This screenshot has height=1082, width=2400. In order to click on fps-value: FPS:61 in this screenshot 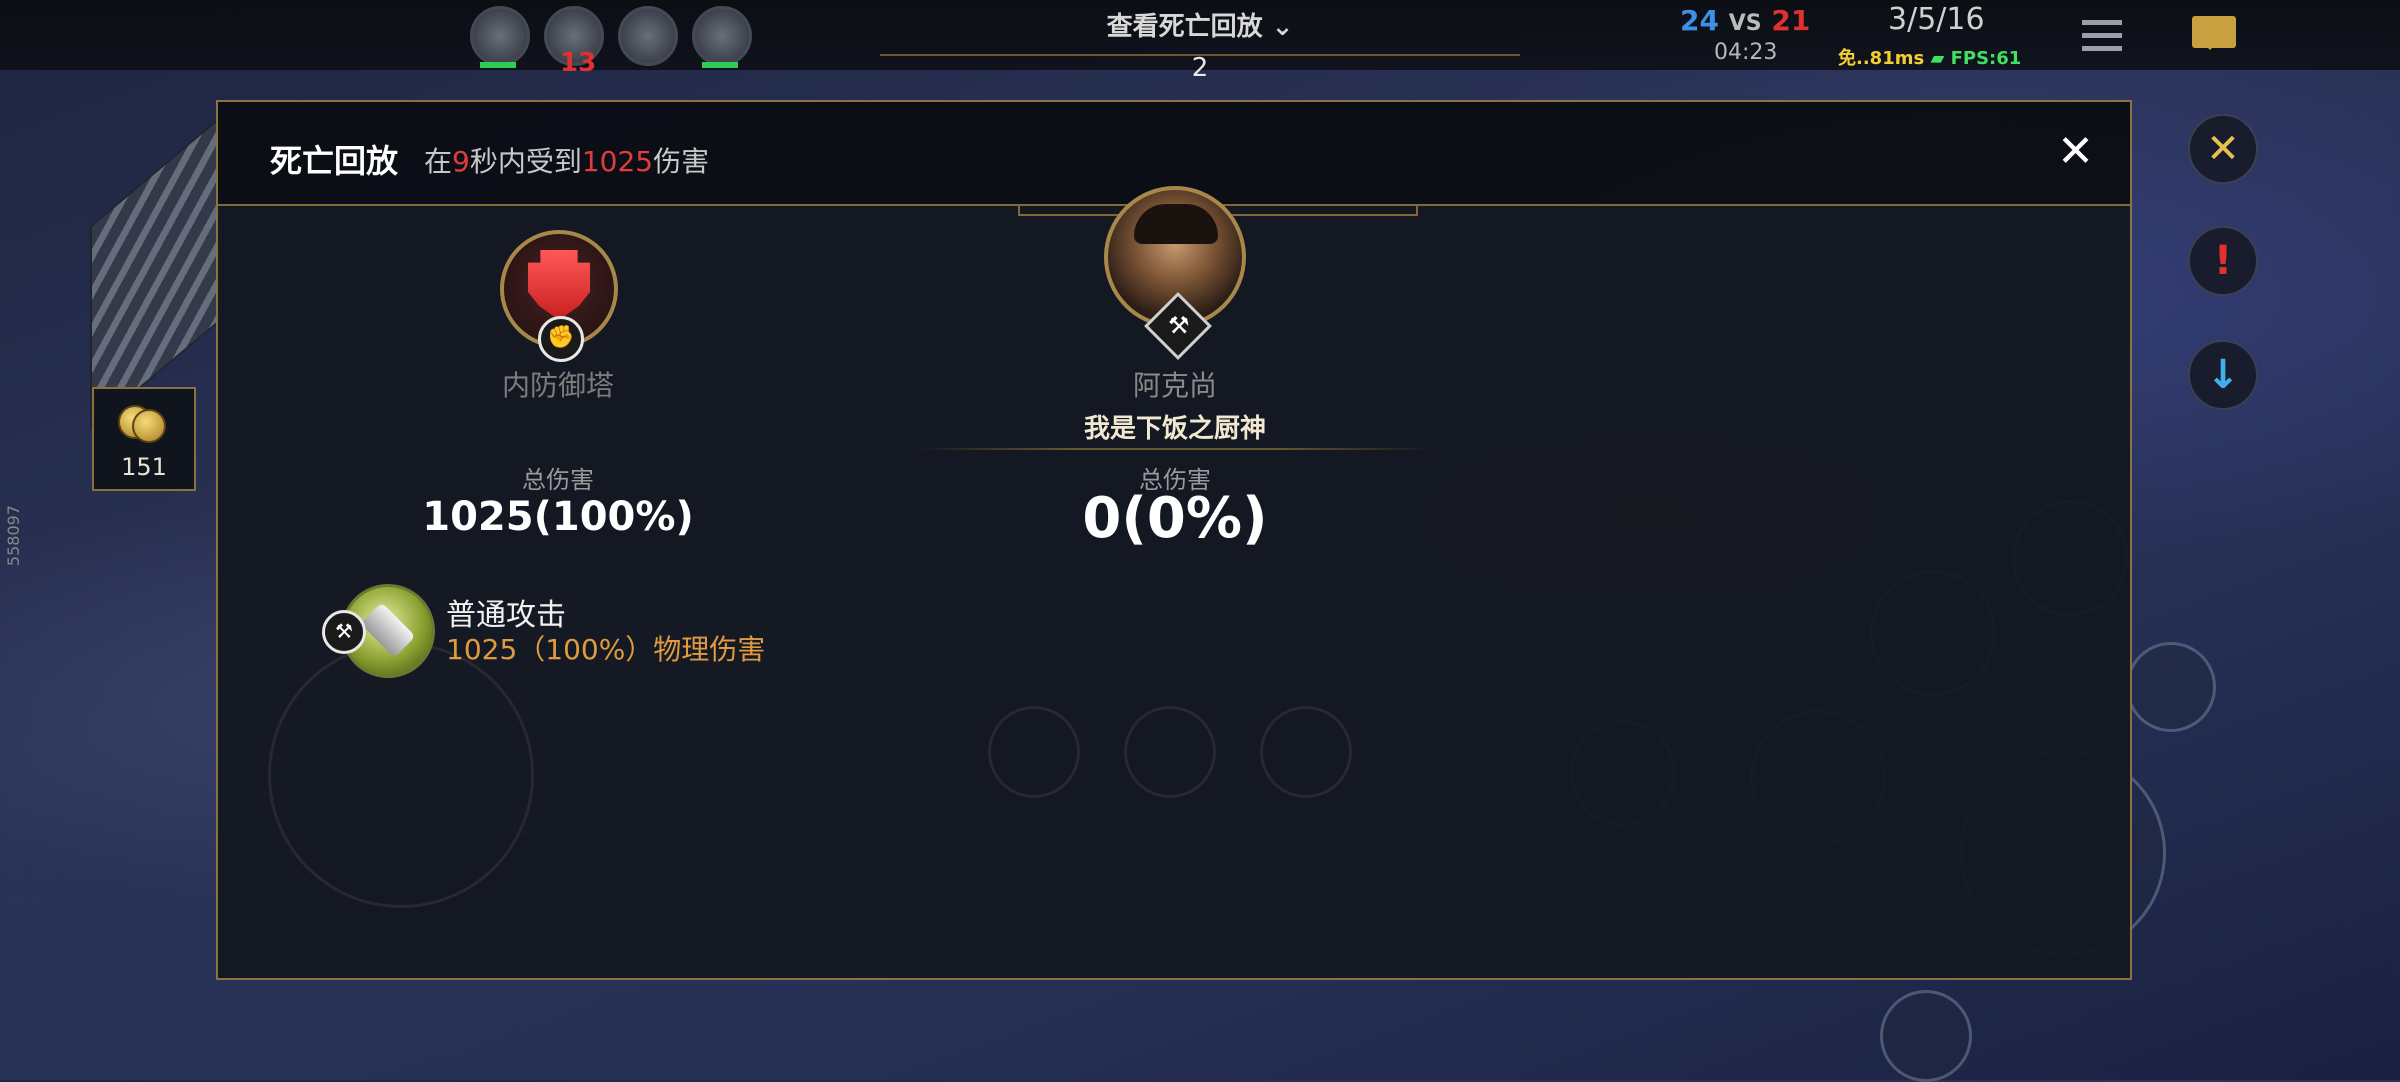, I will do `click(1986, 58)`.